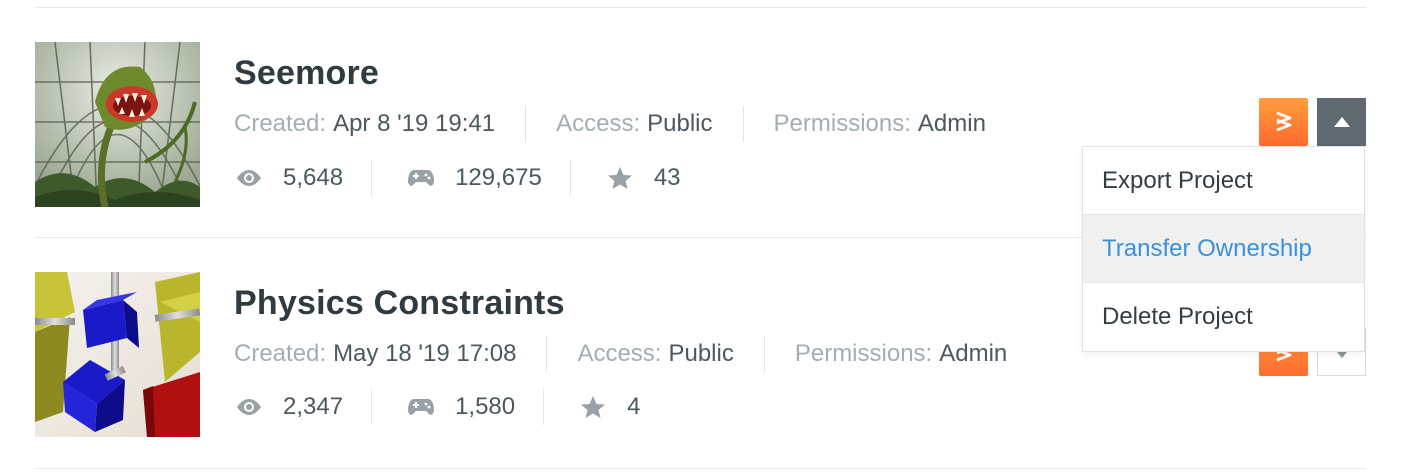 This screenshot has width=1405, height=476. Describe the element at coordinates (1341, 355) in the screenshot. I see `caret-down-icon` at that location.